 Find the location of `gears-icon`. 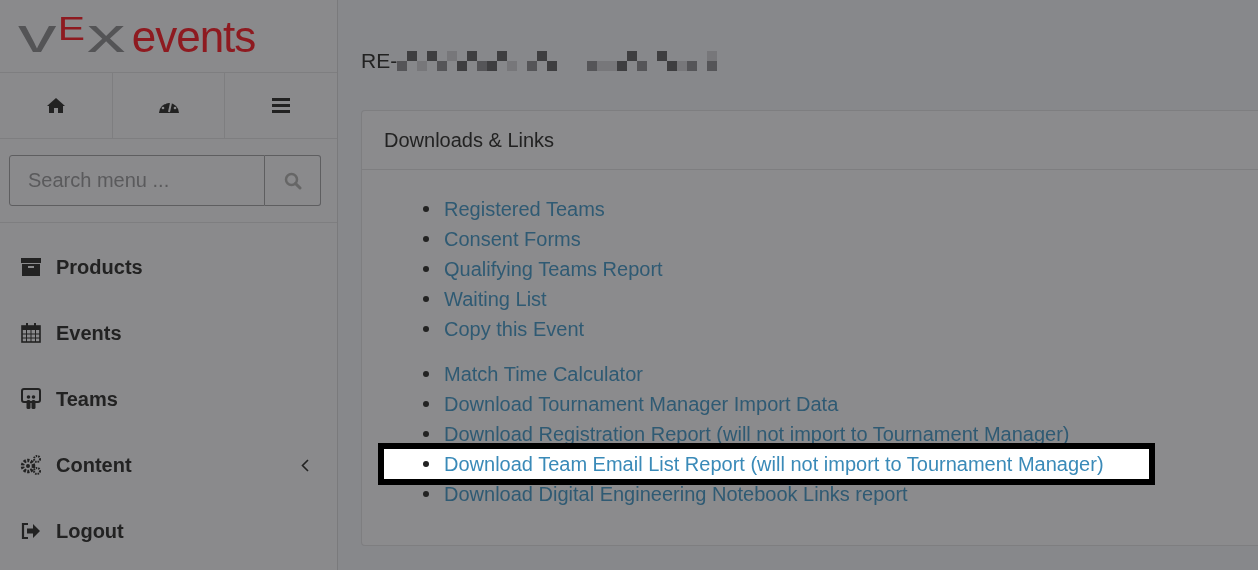

gears-icon is located at coordinates (31, 465).